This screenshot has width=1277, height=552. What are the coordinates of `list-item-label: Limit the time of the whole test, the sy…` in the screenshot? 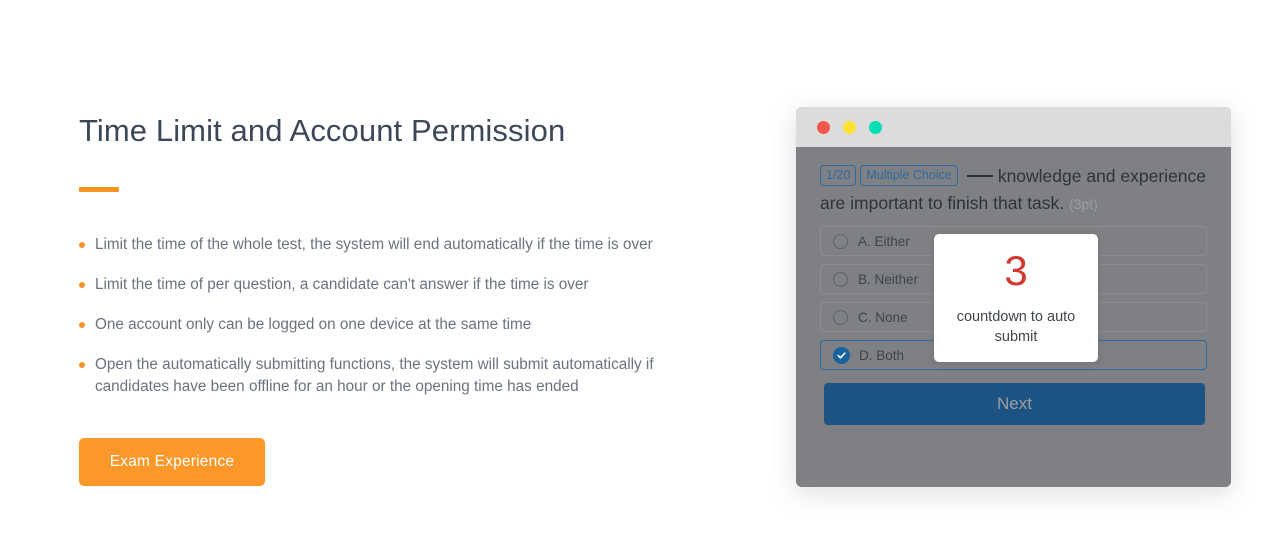 It's located at (374, 245).